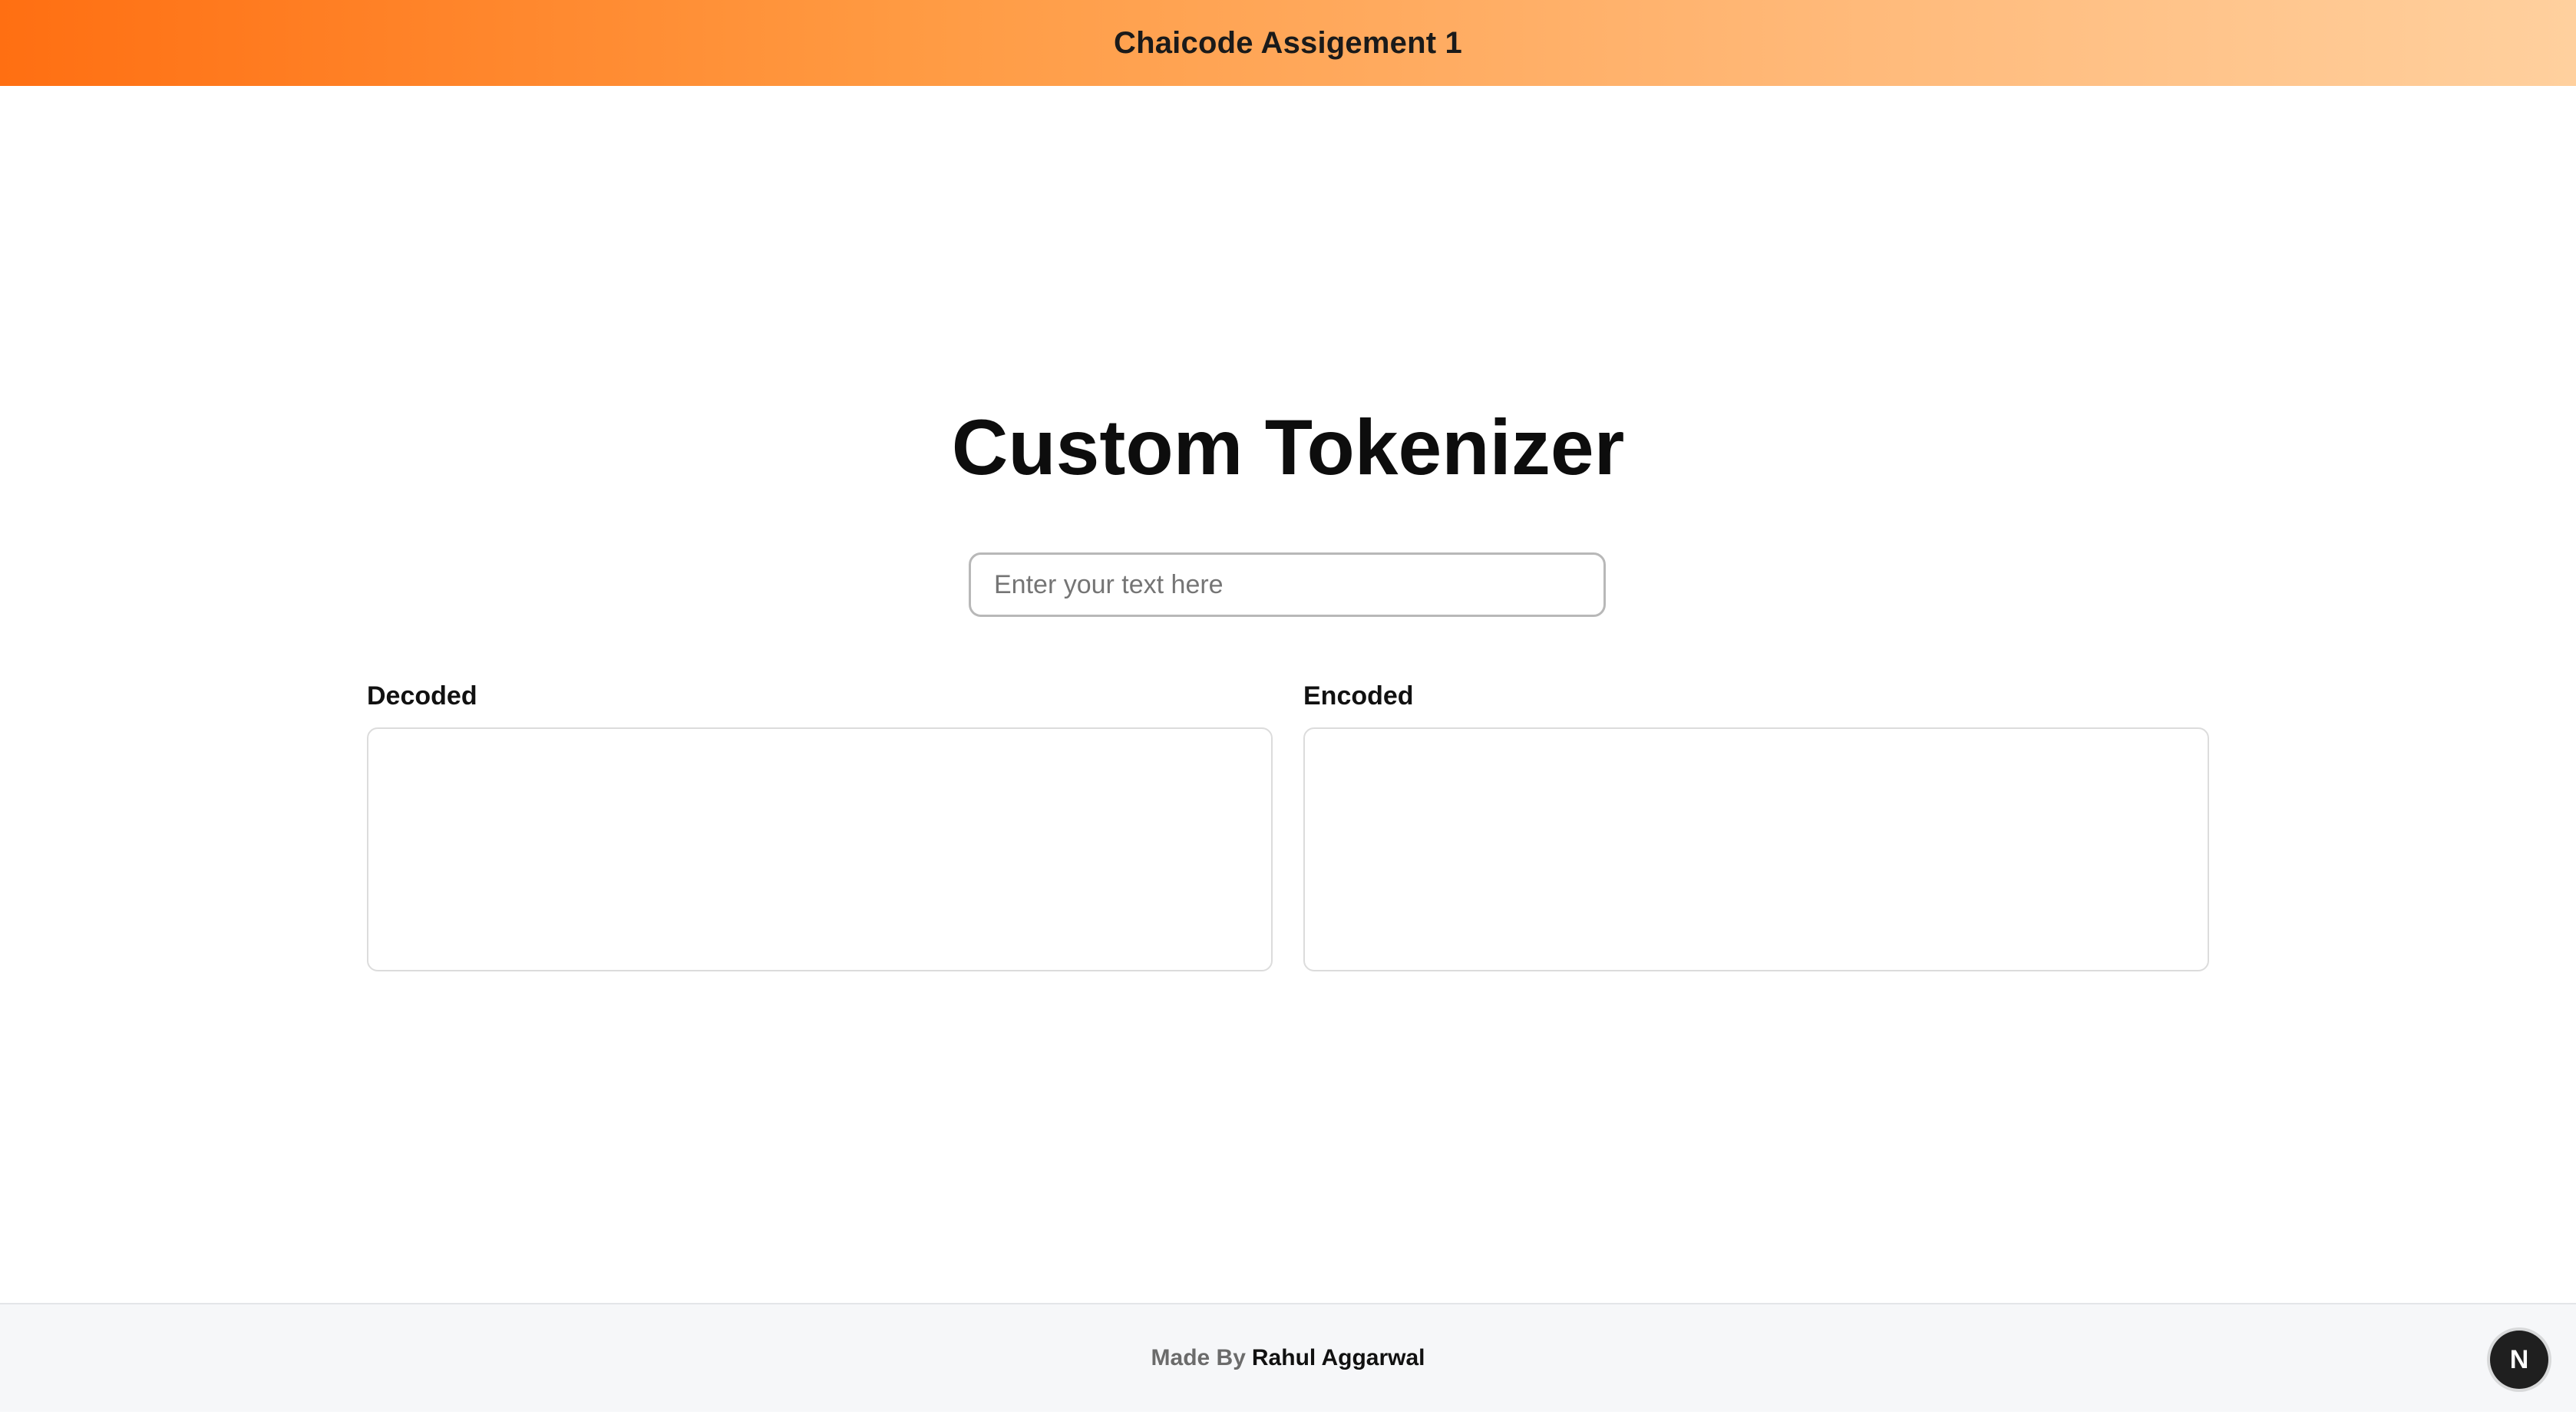 The height and width of the screenshot is (1418, 2576). Describe the element at coordinates (1358, 696) in the screenshot. I see `encoded-label: Encoded` at that location.